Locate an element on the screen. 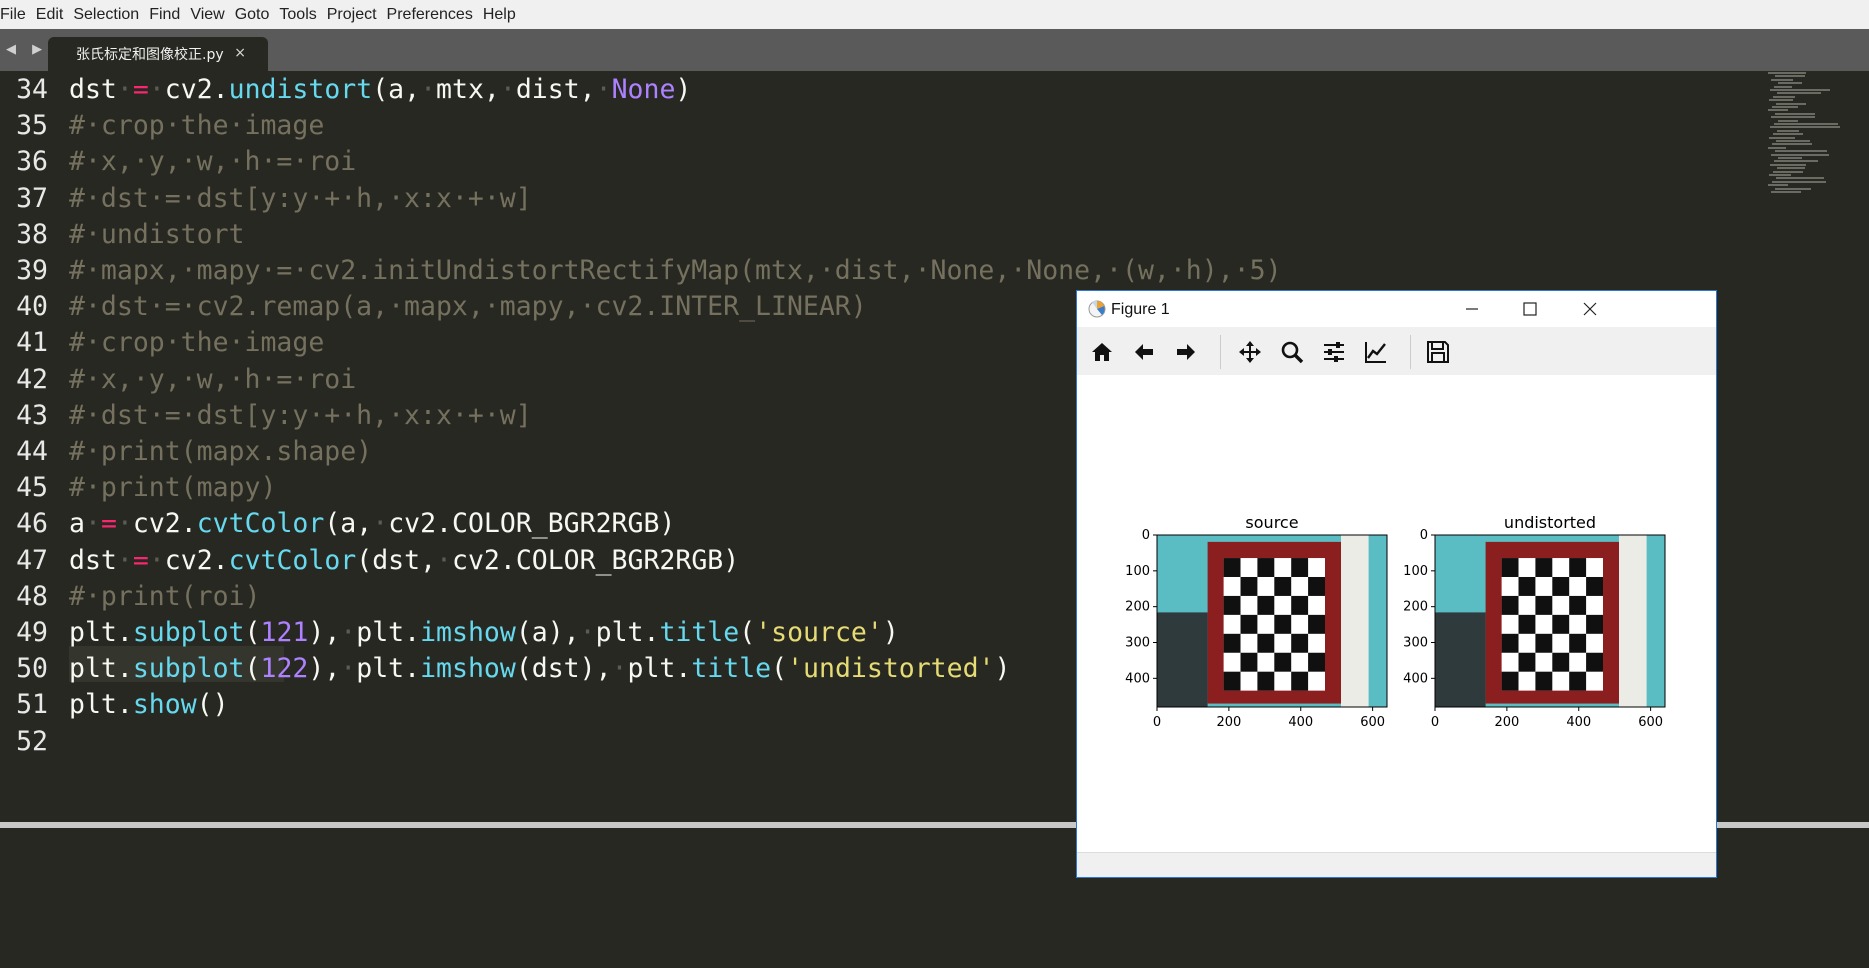  menu-project: Project is located at coordinates (356, 15).